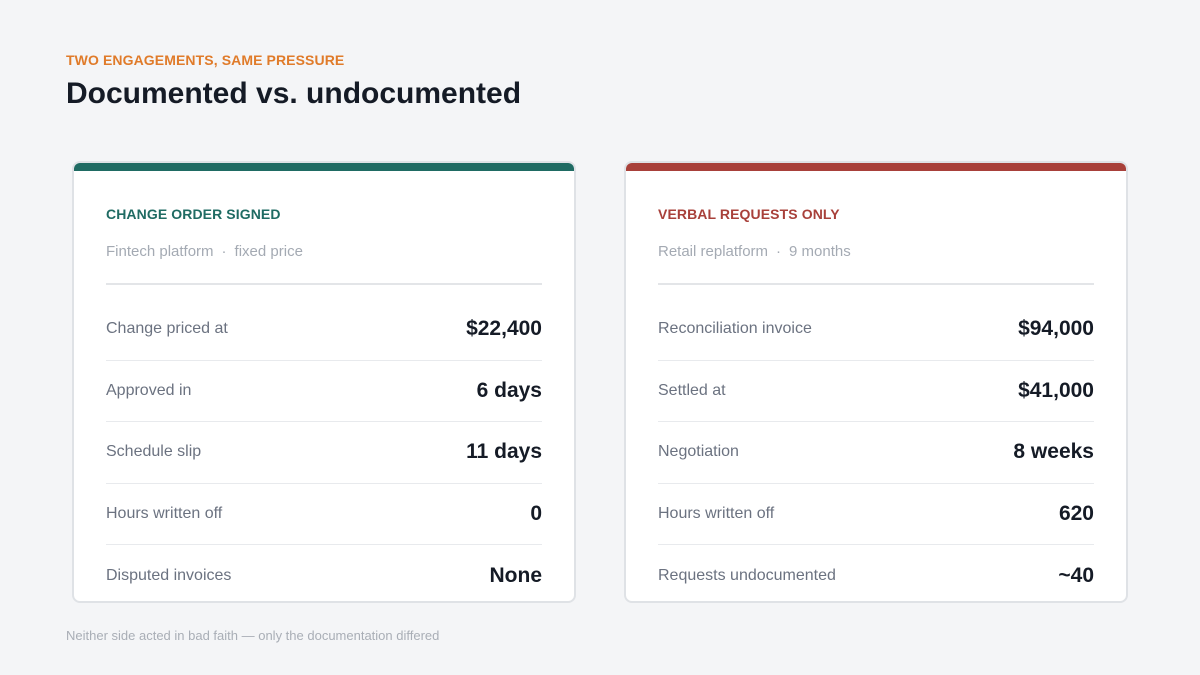  What do you see at coordinates (167, 329) in the screenshot?
I see `metric-label: Change priced at` at bounding box center [167, 329].